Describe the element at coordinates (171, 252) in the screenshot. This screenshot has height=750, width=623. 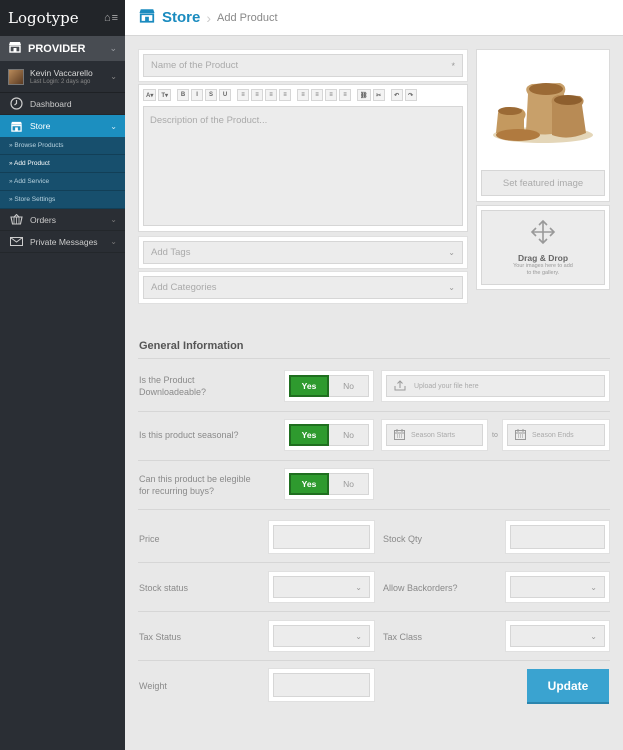
I see `tags-placeholder: Add Tags` at that location.